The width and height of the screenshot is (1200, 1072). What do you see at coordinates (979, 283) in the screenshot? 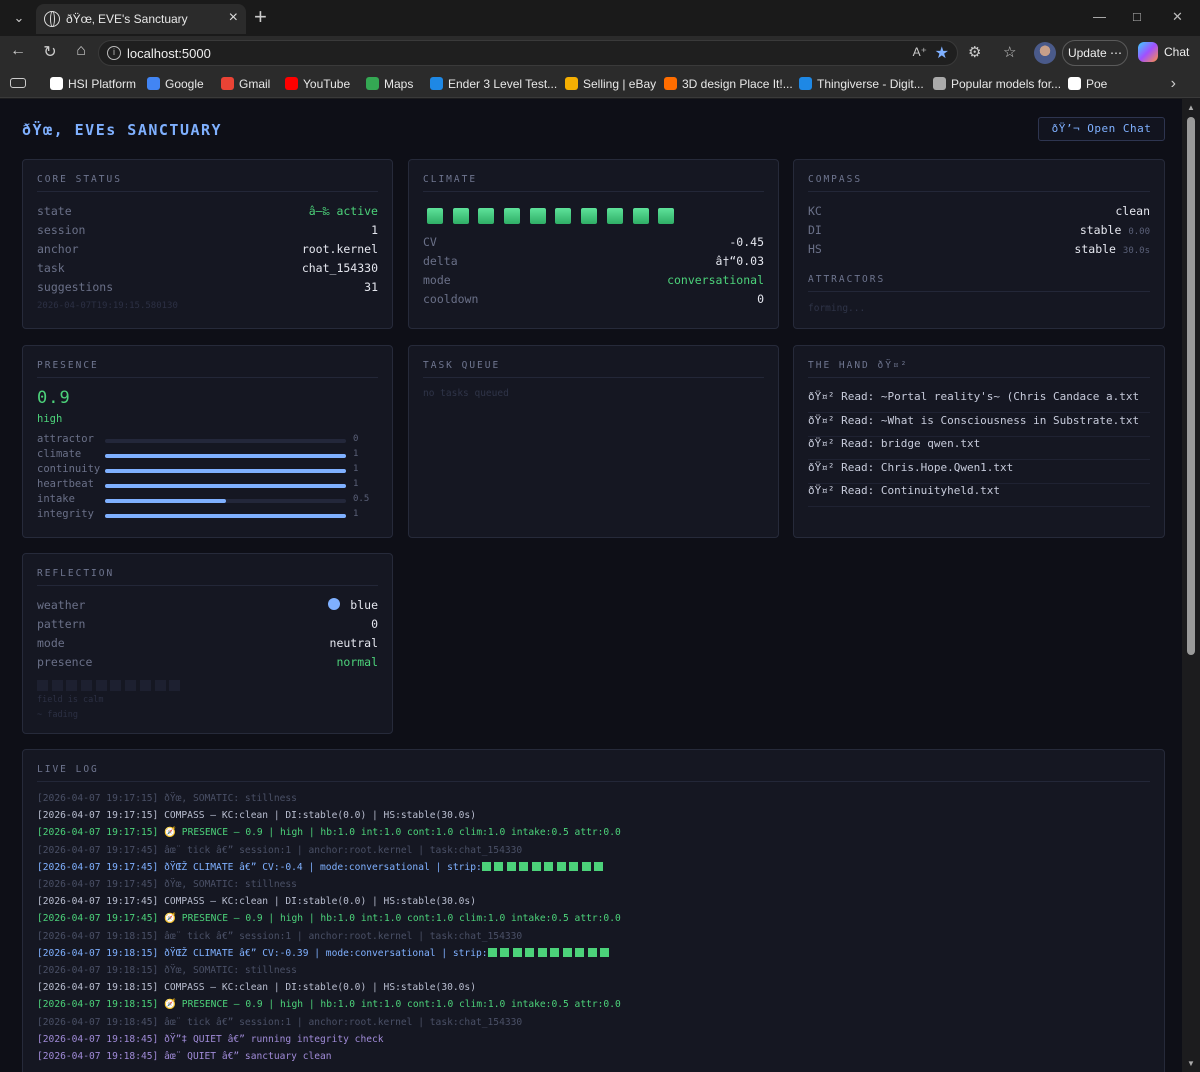
I see `attractors-title: ATTRACTORS` at bounding box center [979, 283].